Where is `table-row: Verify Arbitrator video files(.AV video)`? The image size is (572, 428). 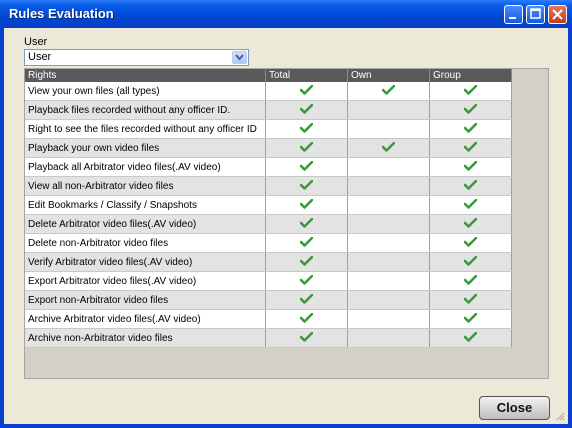 table-row: Verify Arbitrator video files(.AV video) is located at coordinates (268, 262).